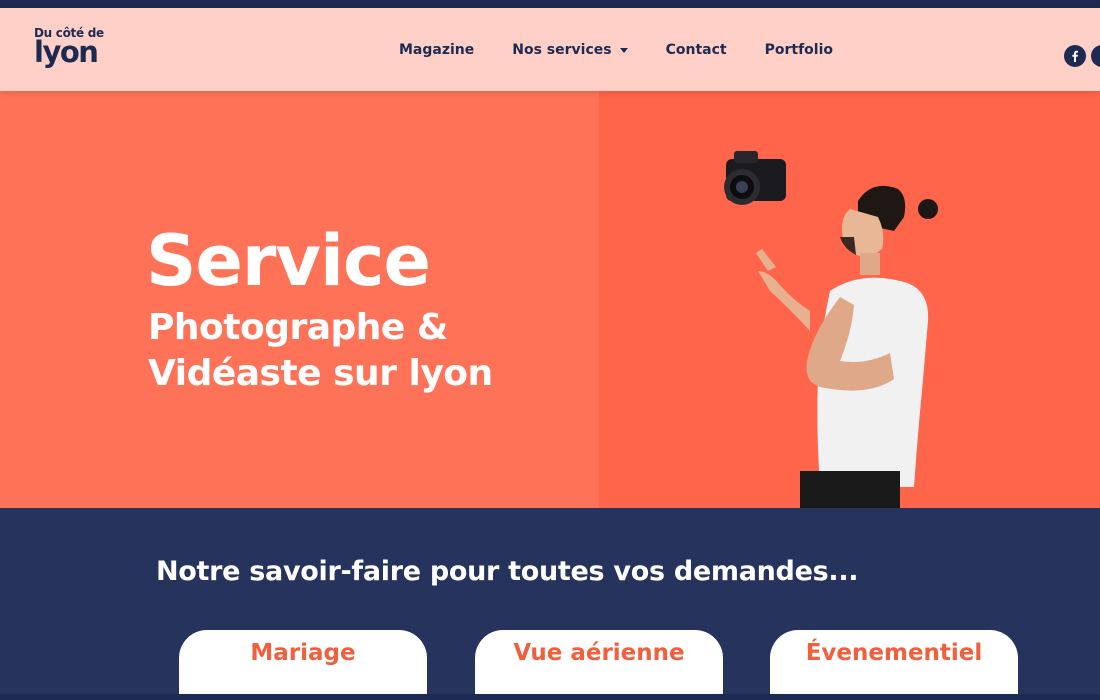 This screenshot has width=1100, height=700. What do you see at coordinates (358, 351) in the screenshot?
I see `hero-subtitle: Photographe & Vidéaste sur lyon` at bounding box center [358, 351].